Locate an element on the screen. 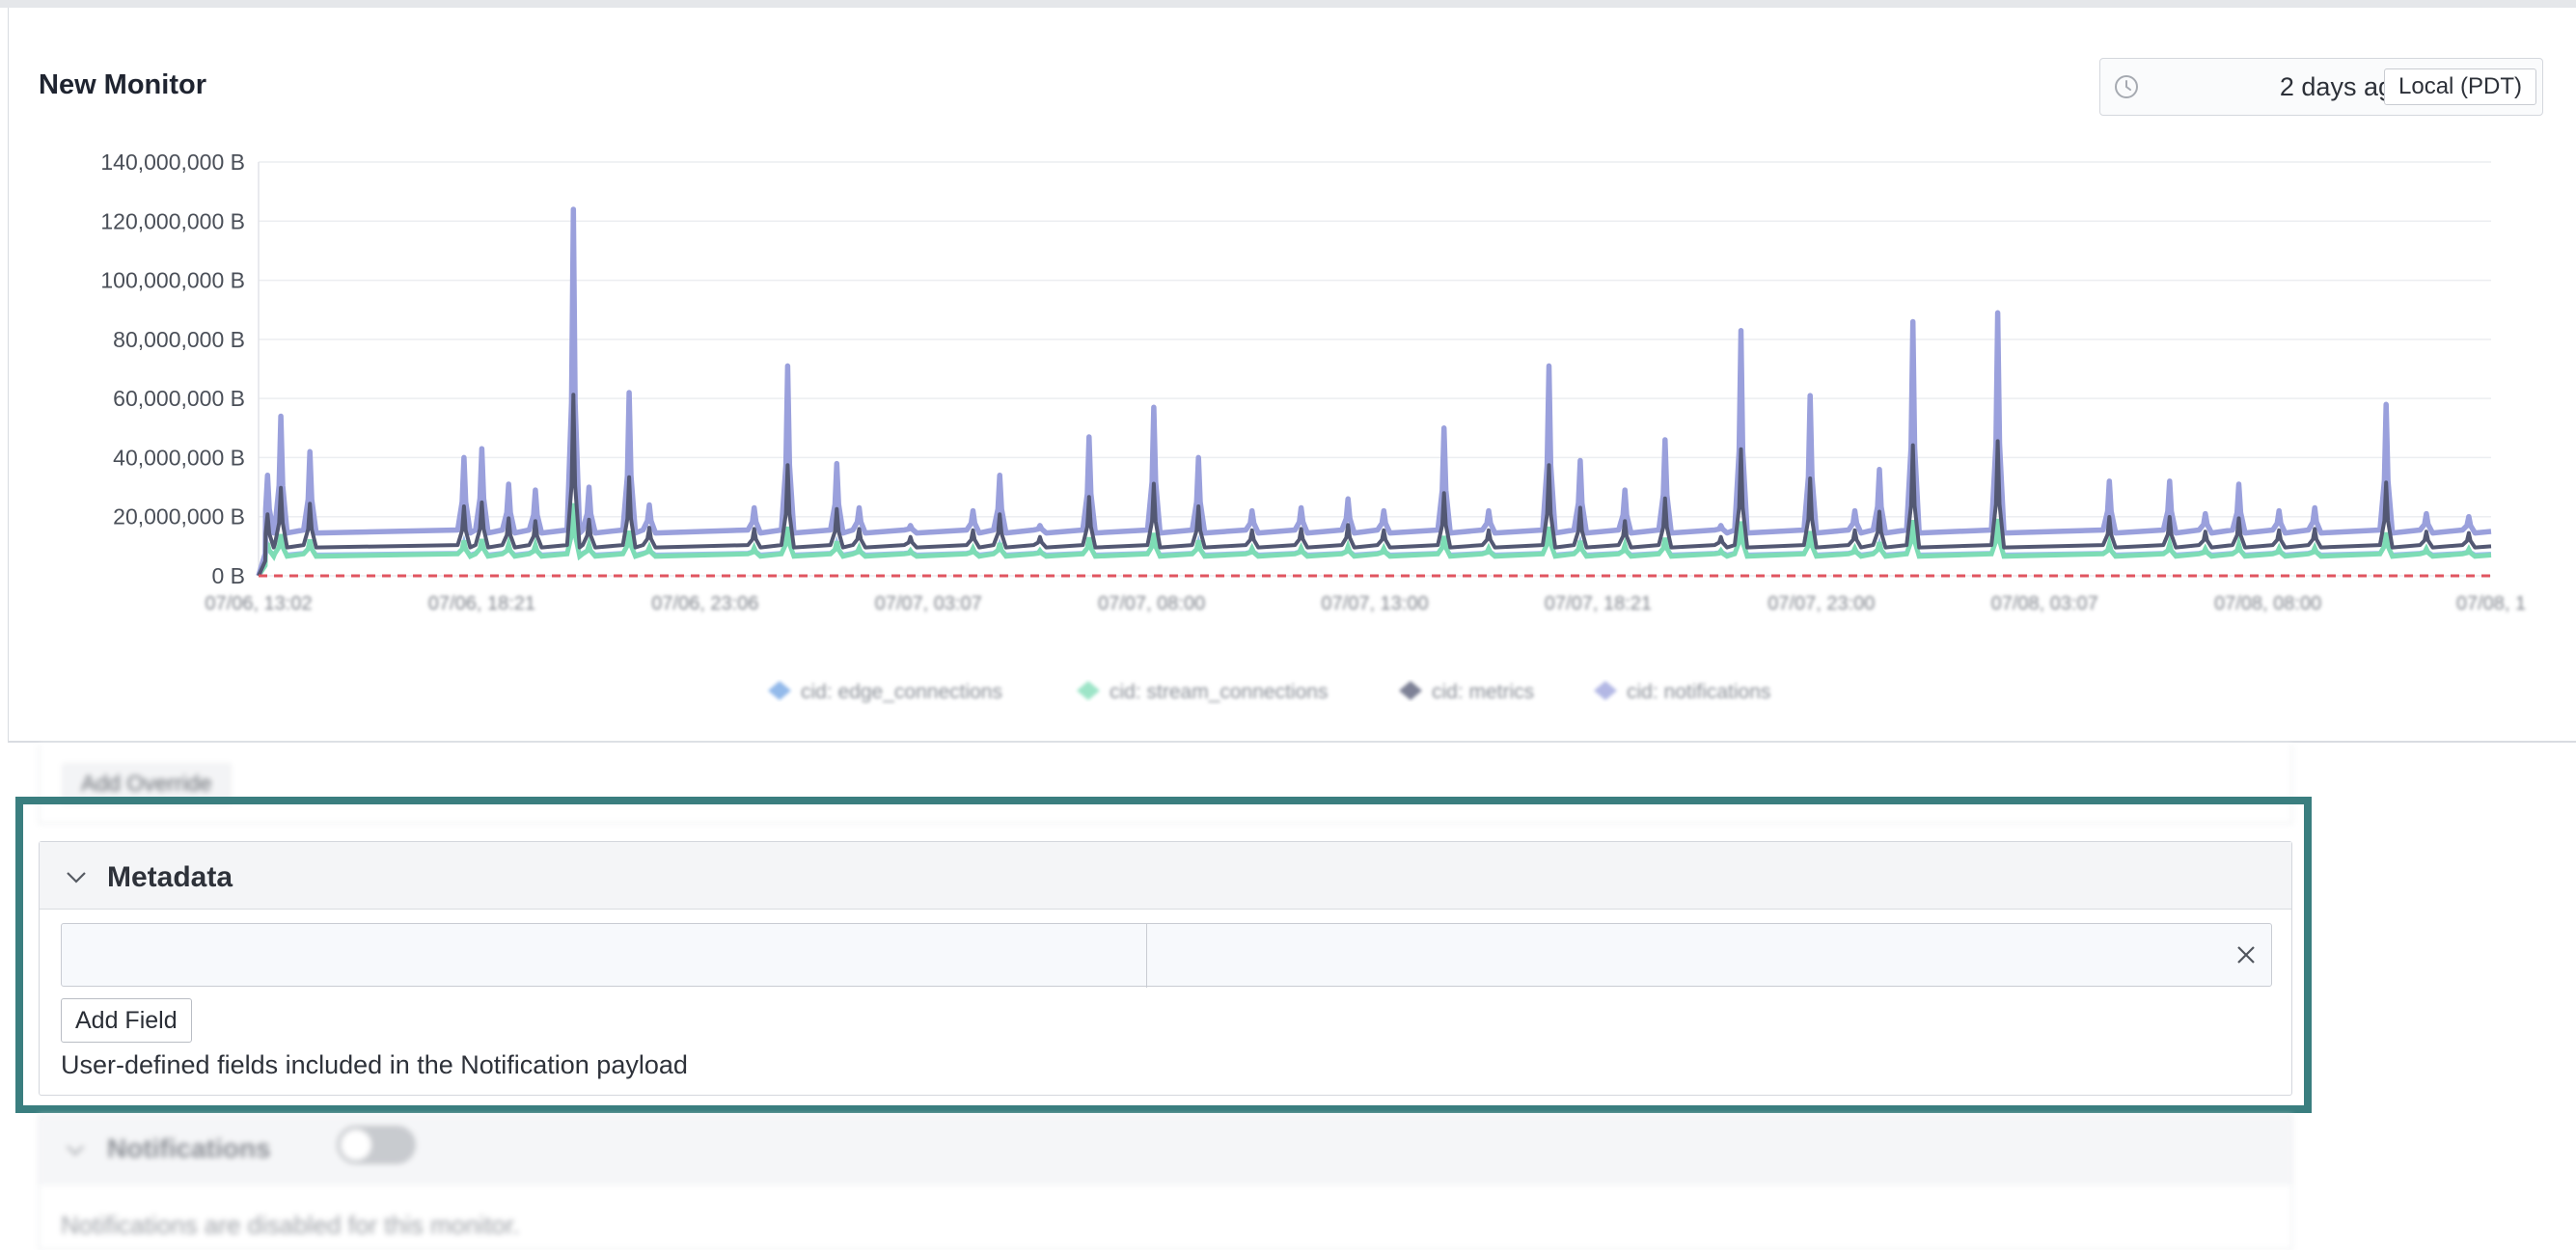  metadata-key-input is located at coordinates (604, 956).